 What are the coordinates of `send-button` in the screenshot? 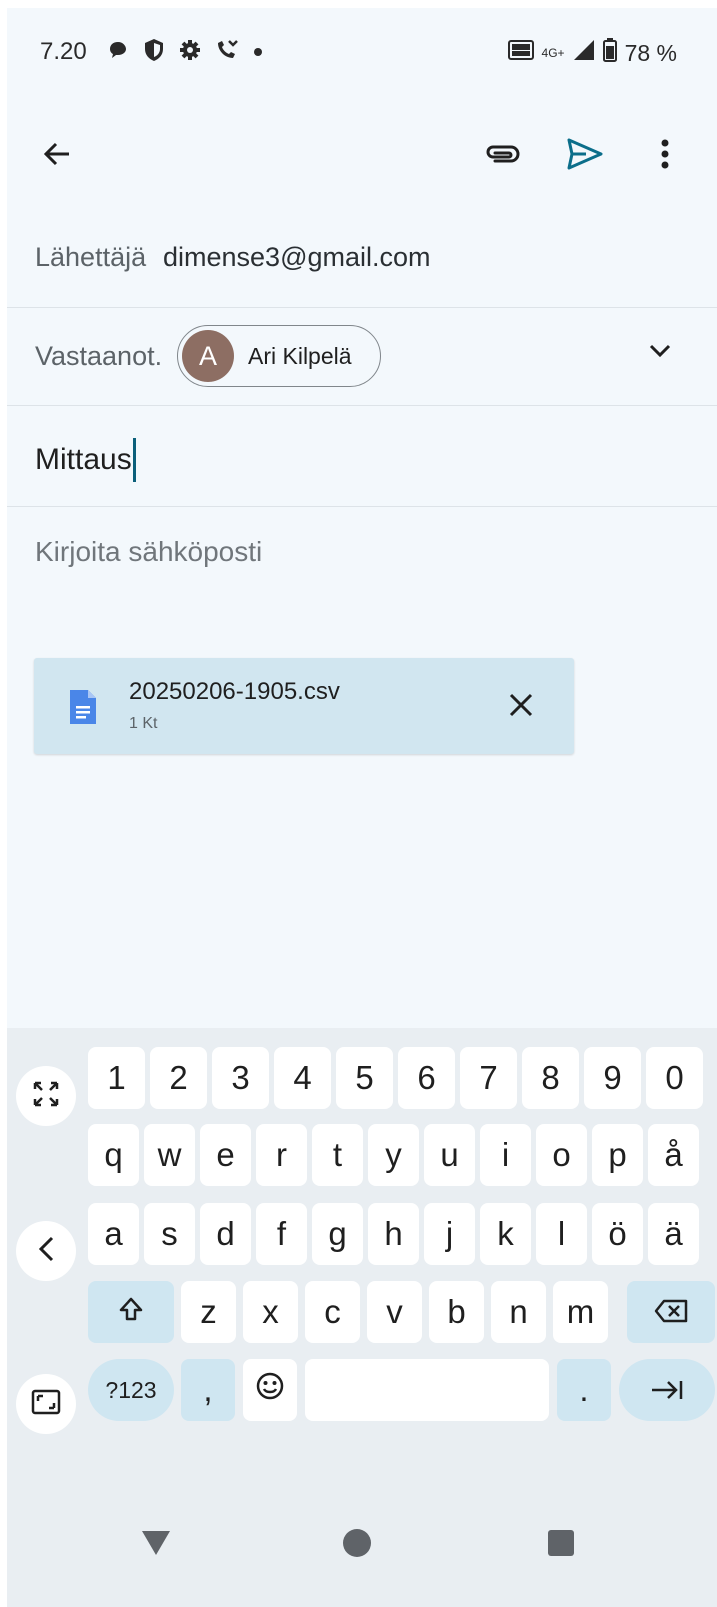 It's located at (585, 156).